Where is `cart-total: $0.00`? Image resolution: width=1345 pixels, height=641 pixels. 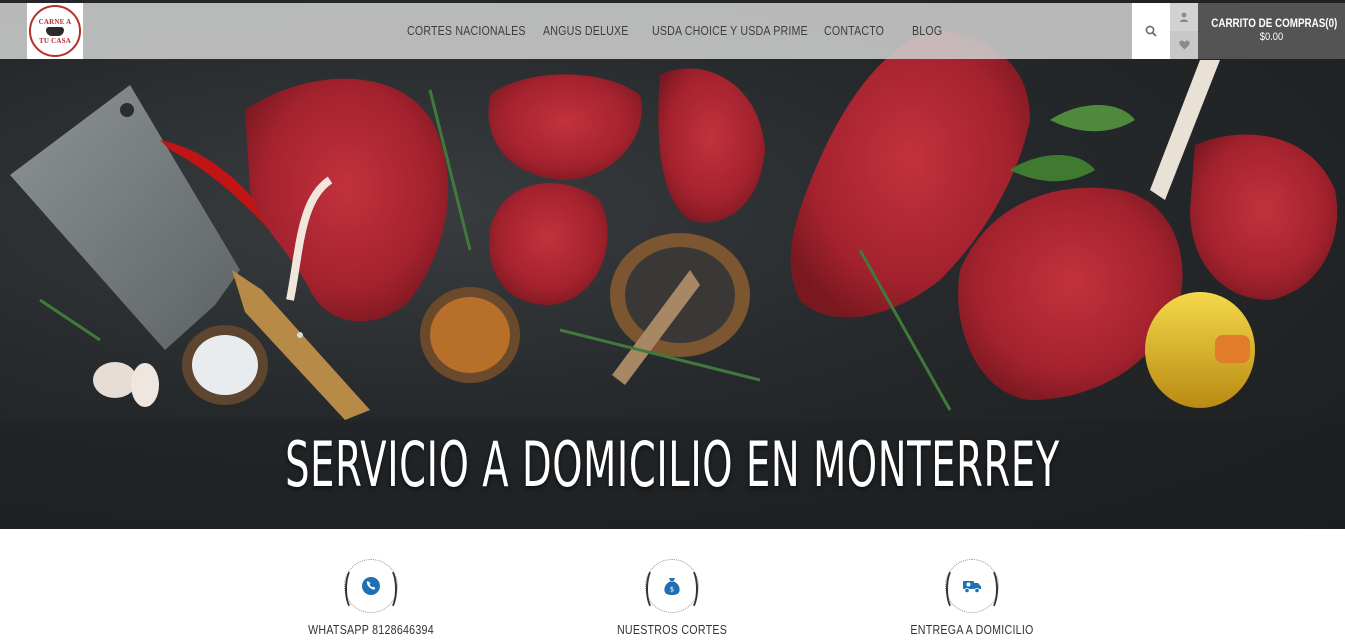 cart-total: $0.00 is located at coordinates (1271, 37).